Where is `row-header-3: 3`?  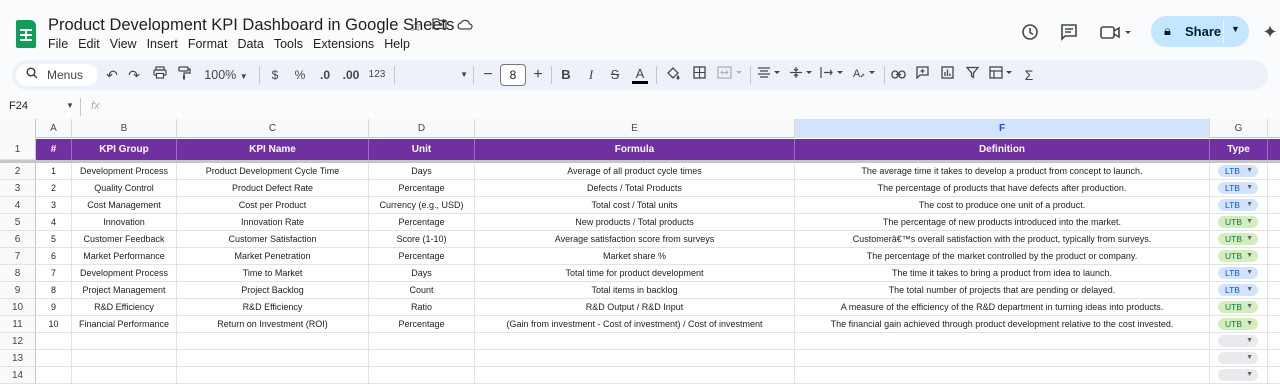 row-header-3: 3 is located at coordinates (18, 188).